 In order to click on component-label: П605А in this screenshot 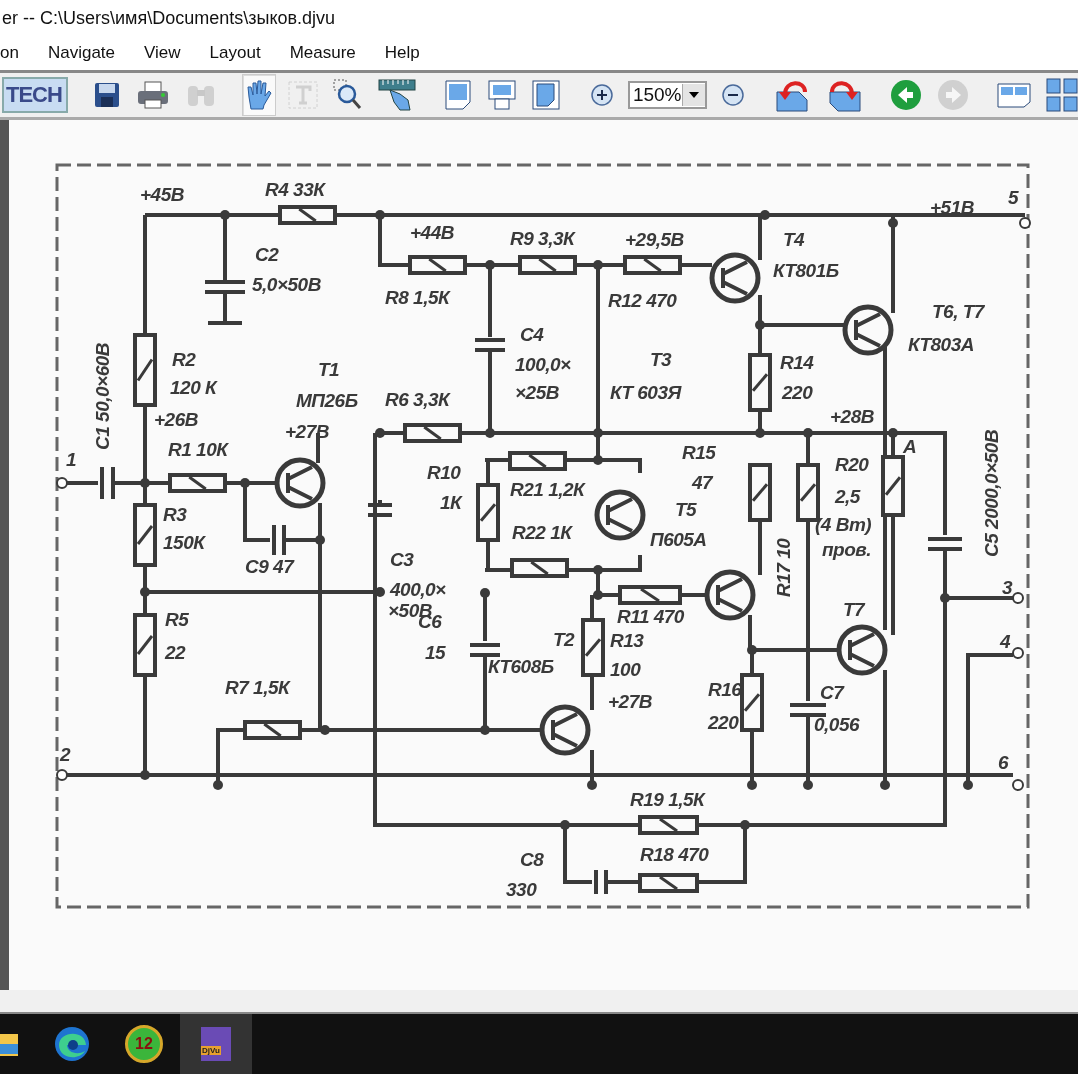, I will do `click(678, 539)`.